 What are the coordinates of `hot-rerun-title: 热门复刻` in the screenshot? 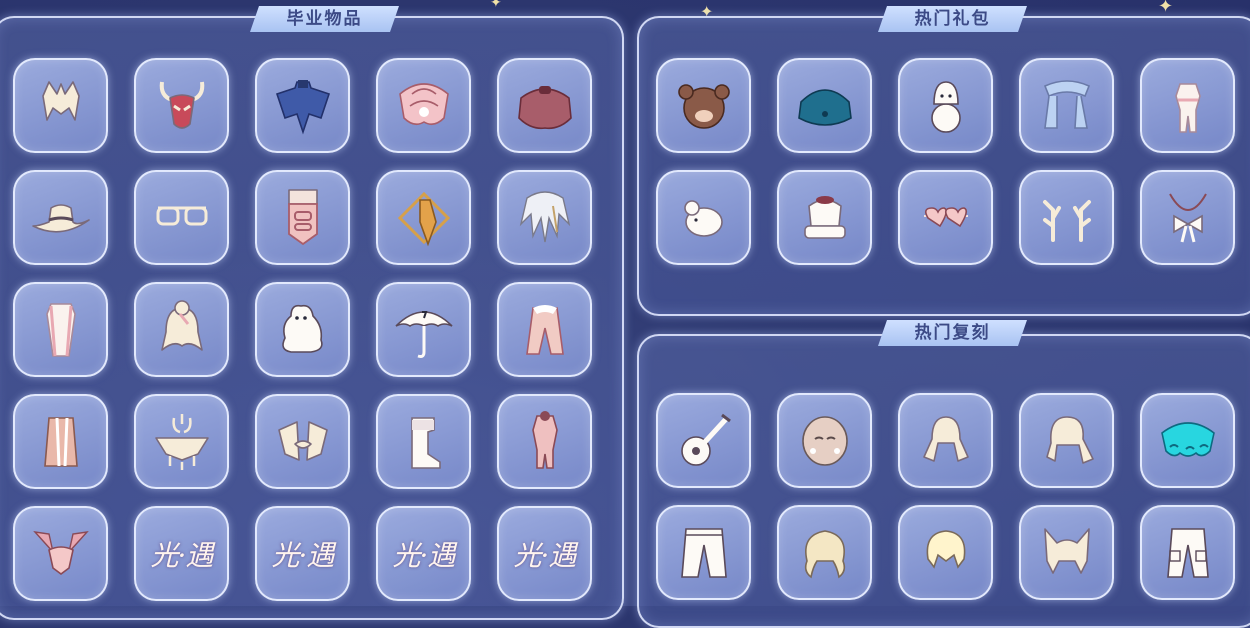 It's located at (952, 333).